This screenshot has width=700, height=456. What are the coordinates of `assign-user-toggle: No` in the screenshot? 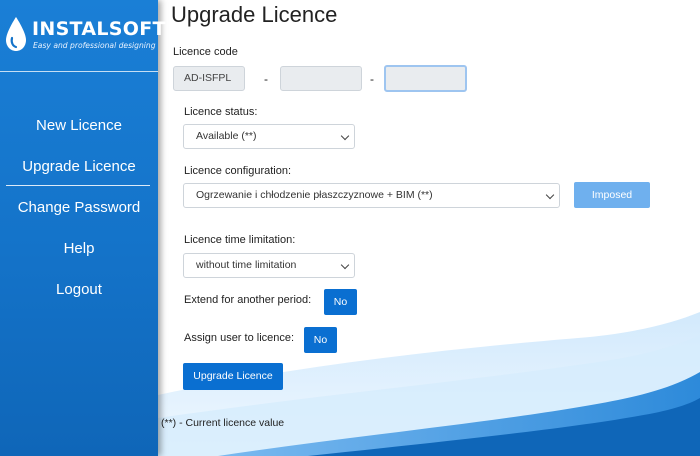 It's located at (320, 340).